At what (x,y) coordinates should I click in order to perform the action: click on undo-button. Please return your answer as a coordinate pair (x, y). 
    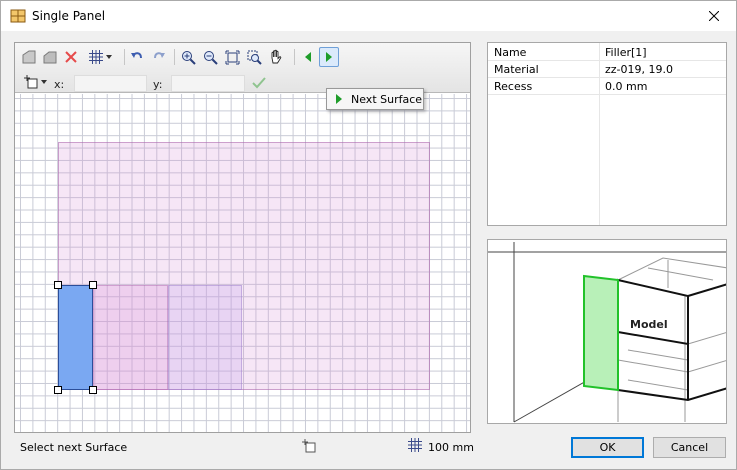
    Looking at the image, I should click on (137, 57).